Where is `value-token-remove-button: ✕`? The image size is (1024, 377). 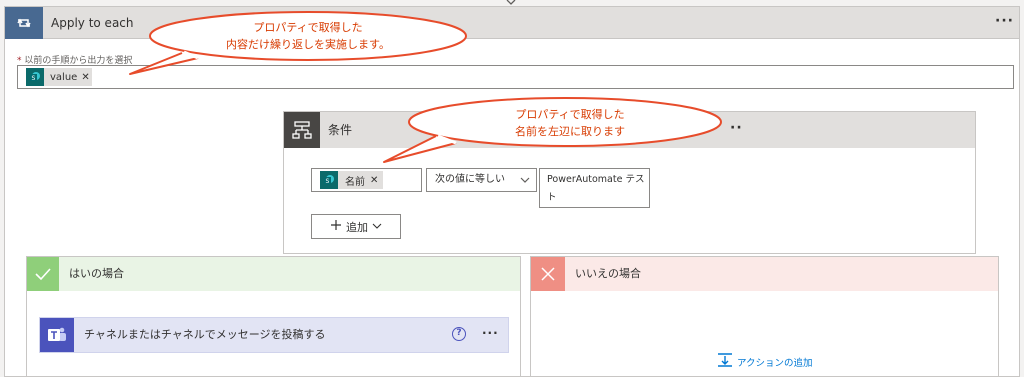 value-token-remove-button: ✕ is located at coordinates (85, 77).